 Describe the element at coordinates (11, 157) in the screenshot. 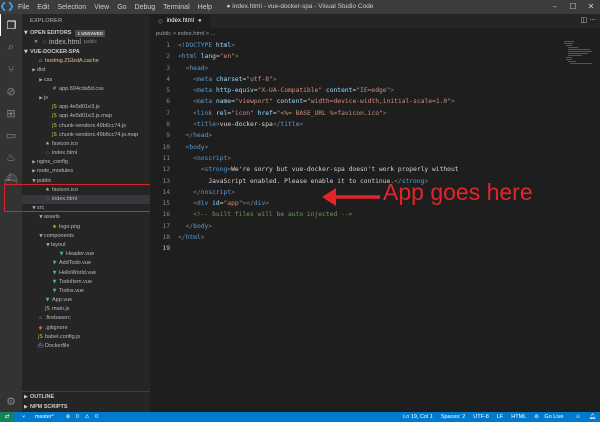

I see `firebase-icon: ♨` at that location.